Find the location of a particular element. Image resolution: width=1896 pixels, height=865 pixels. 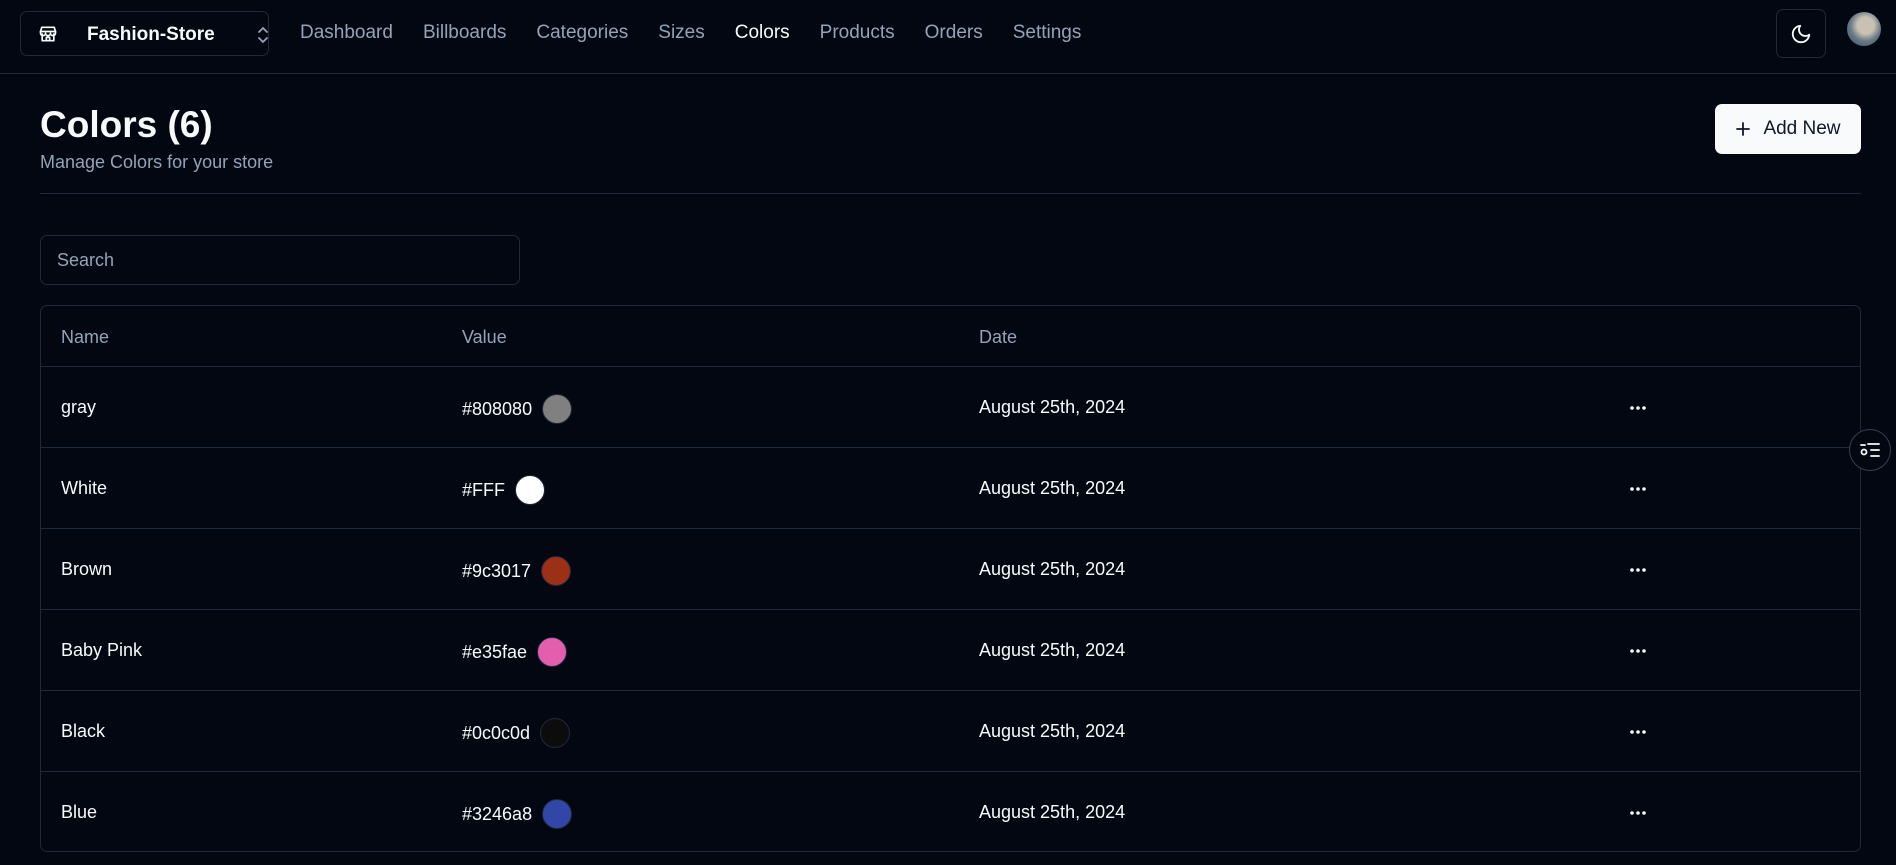

color-name: White is located at coordinates (84, 488).